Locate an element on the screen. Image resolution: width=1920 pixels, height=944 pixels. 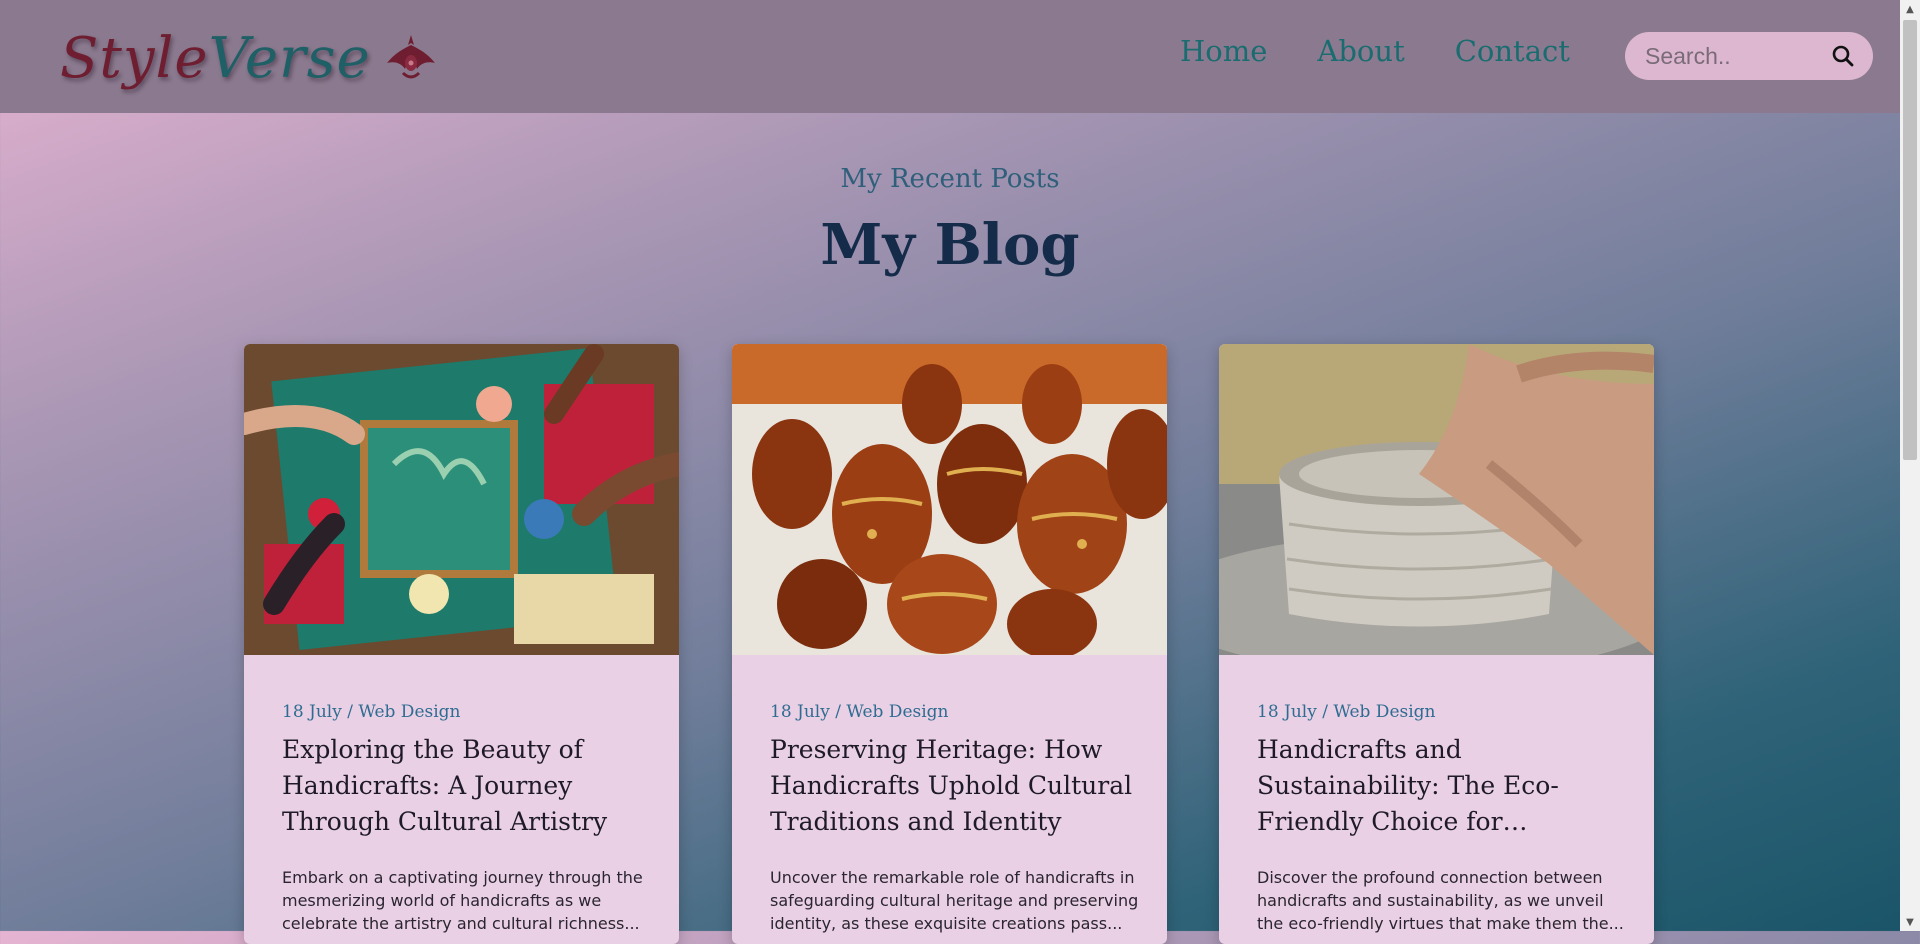
navbar: Style Verse Home About Contact is located at coordinates (950, 56).